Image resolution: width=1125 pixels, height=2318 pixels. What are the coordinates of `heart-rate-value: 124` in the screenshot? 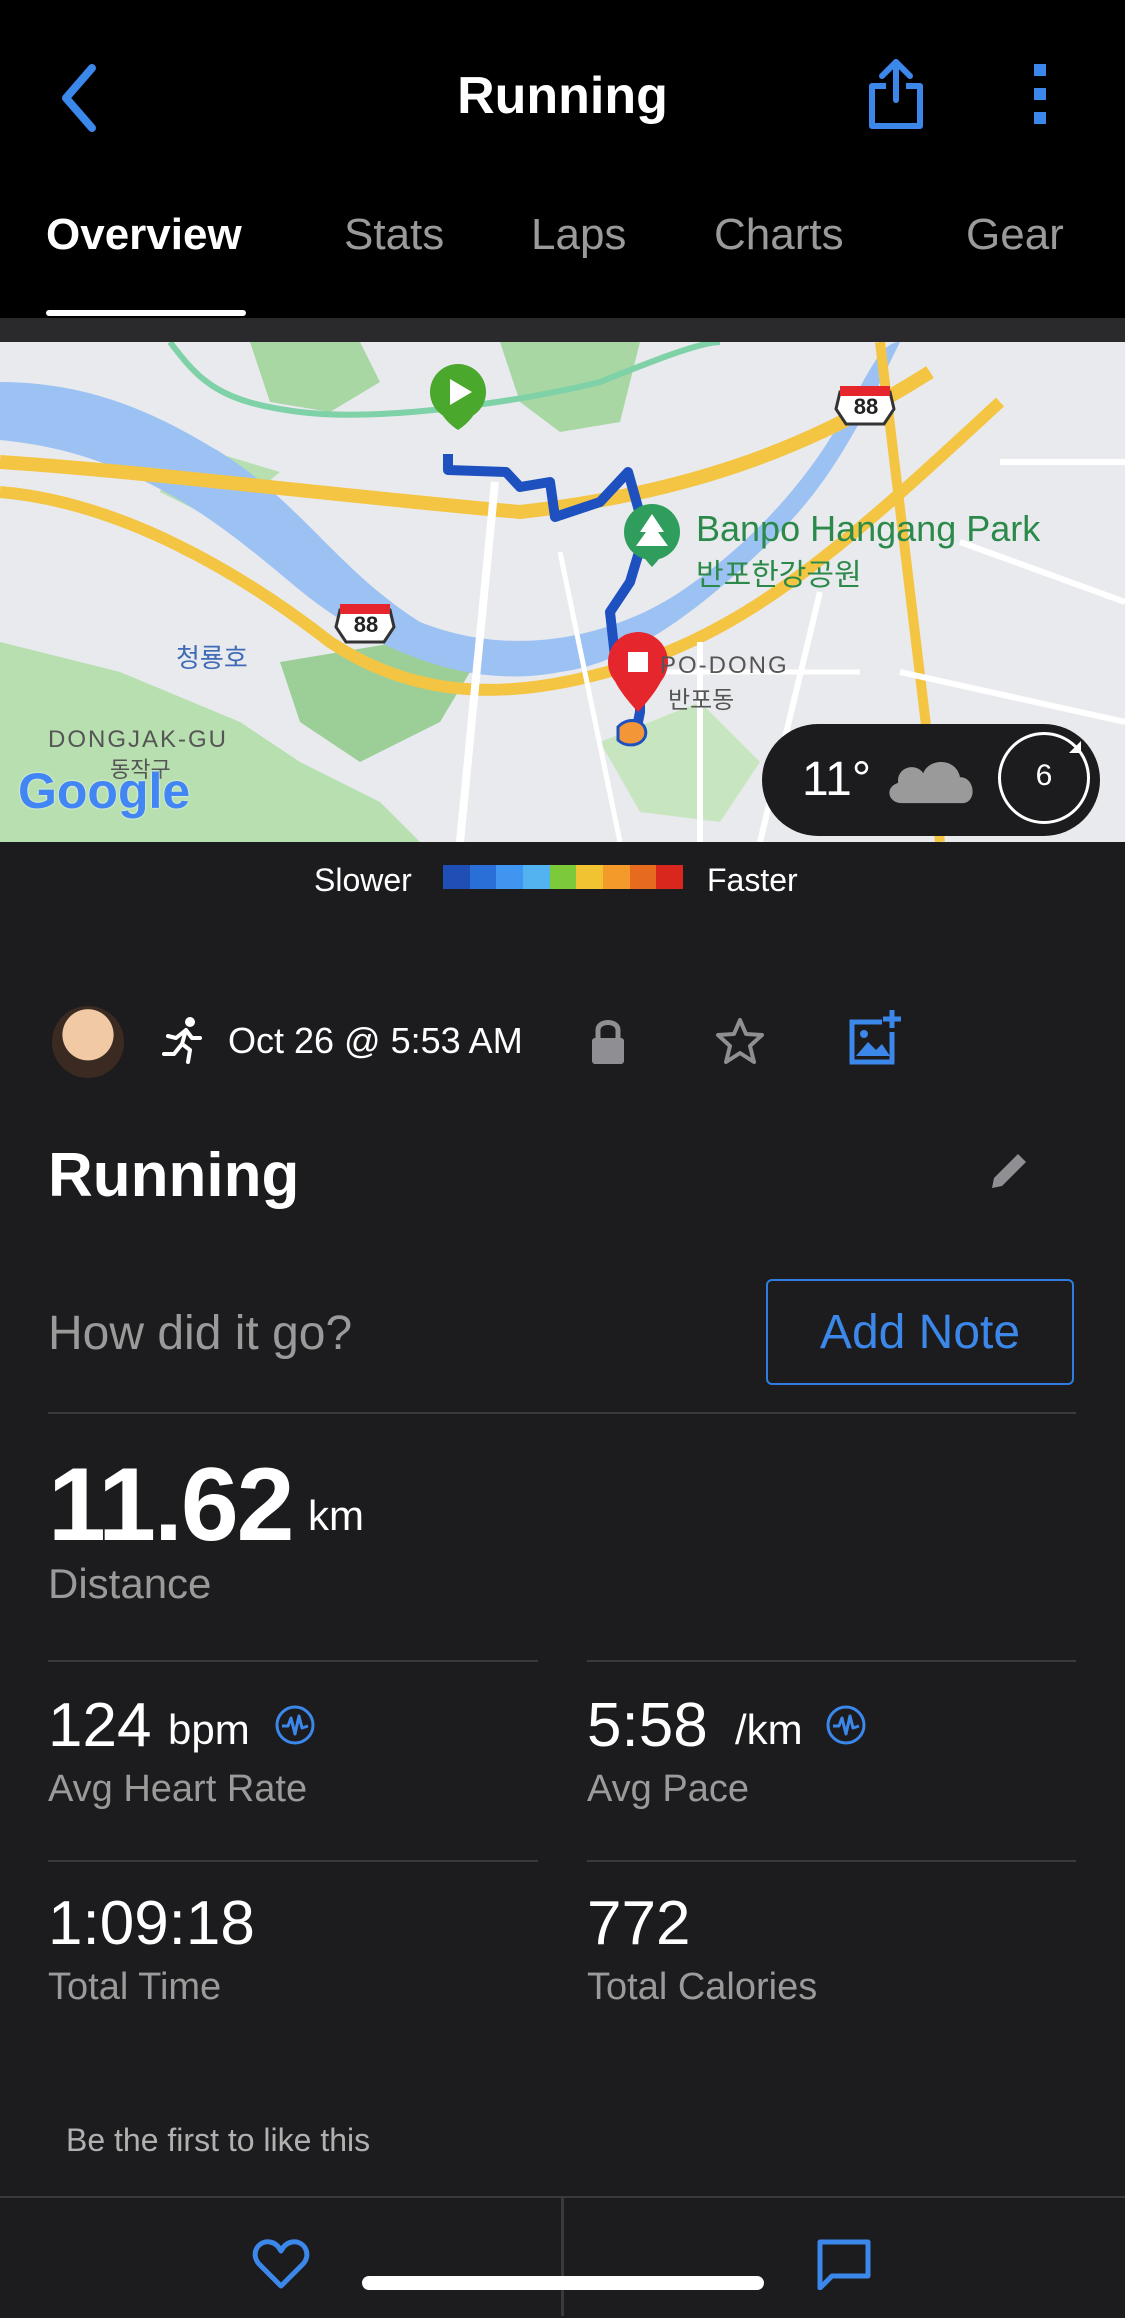 It's located at (100, 1725).